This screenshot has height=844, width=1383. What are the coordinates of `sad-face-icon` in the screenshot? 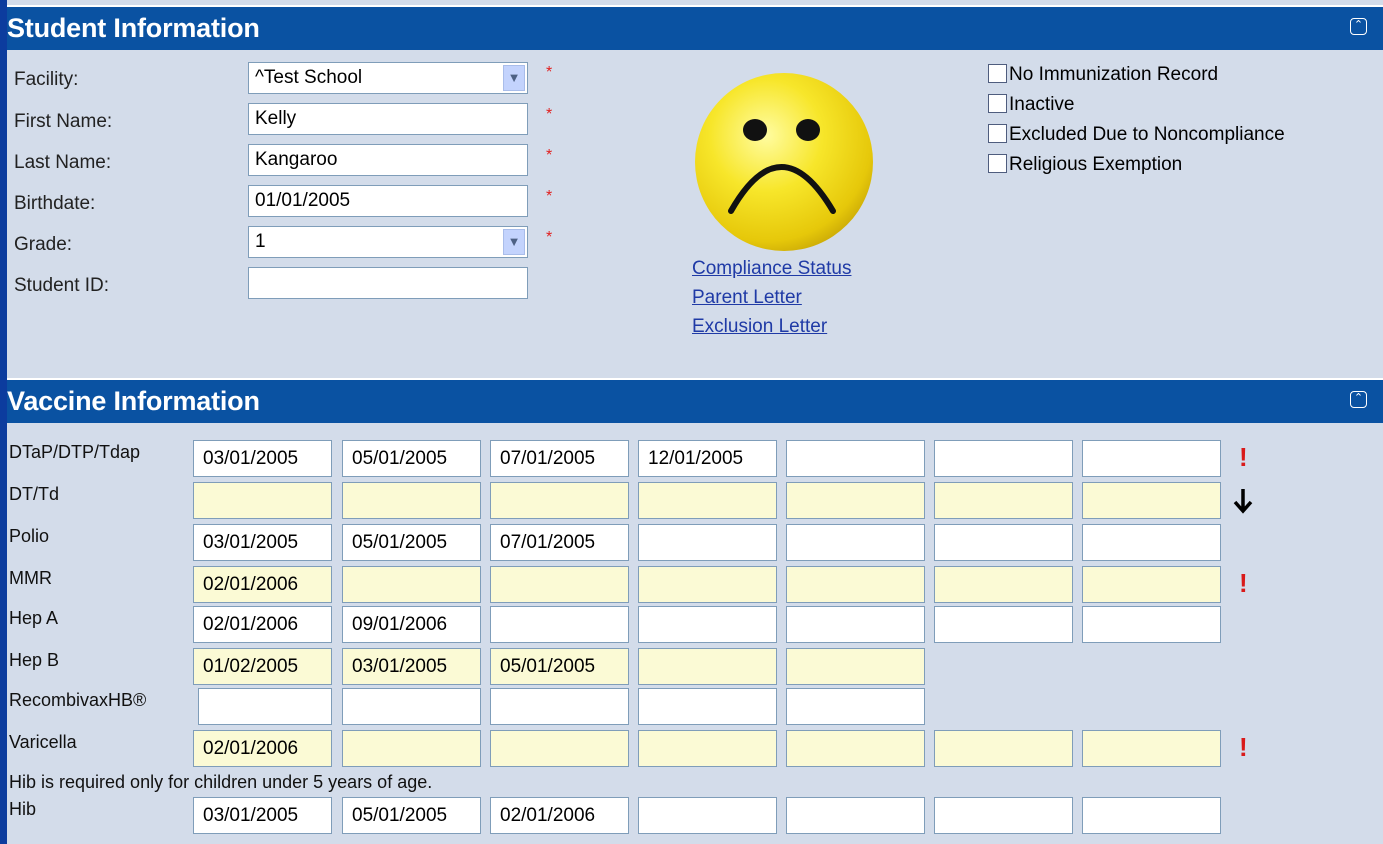 It's located at (784, 162).